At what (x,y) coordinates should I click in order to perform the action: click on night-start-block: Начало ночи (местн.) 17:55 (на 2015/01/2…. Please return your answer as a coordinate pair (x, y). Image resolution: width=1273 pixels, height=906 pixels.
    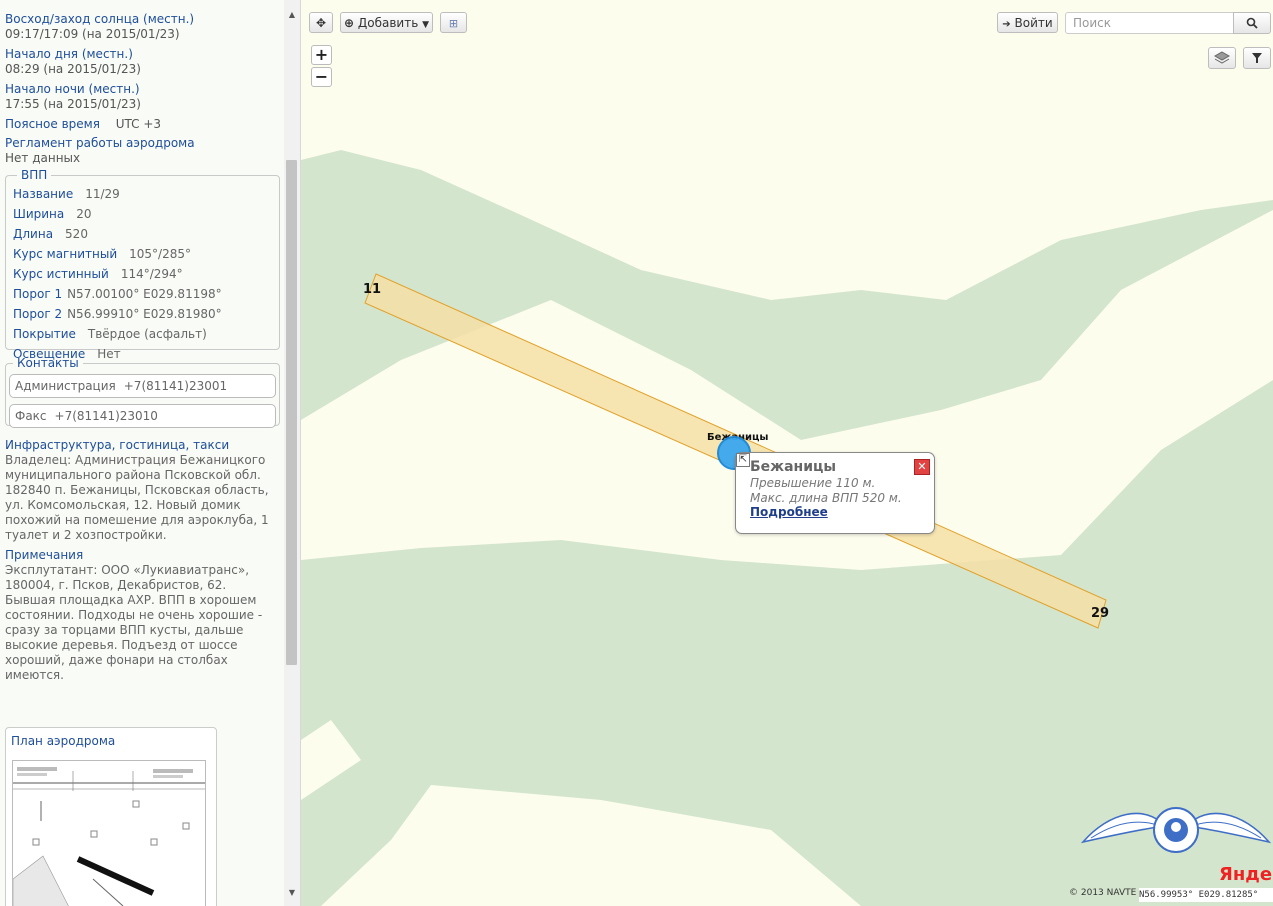
    Looking at the image, I should click on (142, 97).